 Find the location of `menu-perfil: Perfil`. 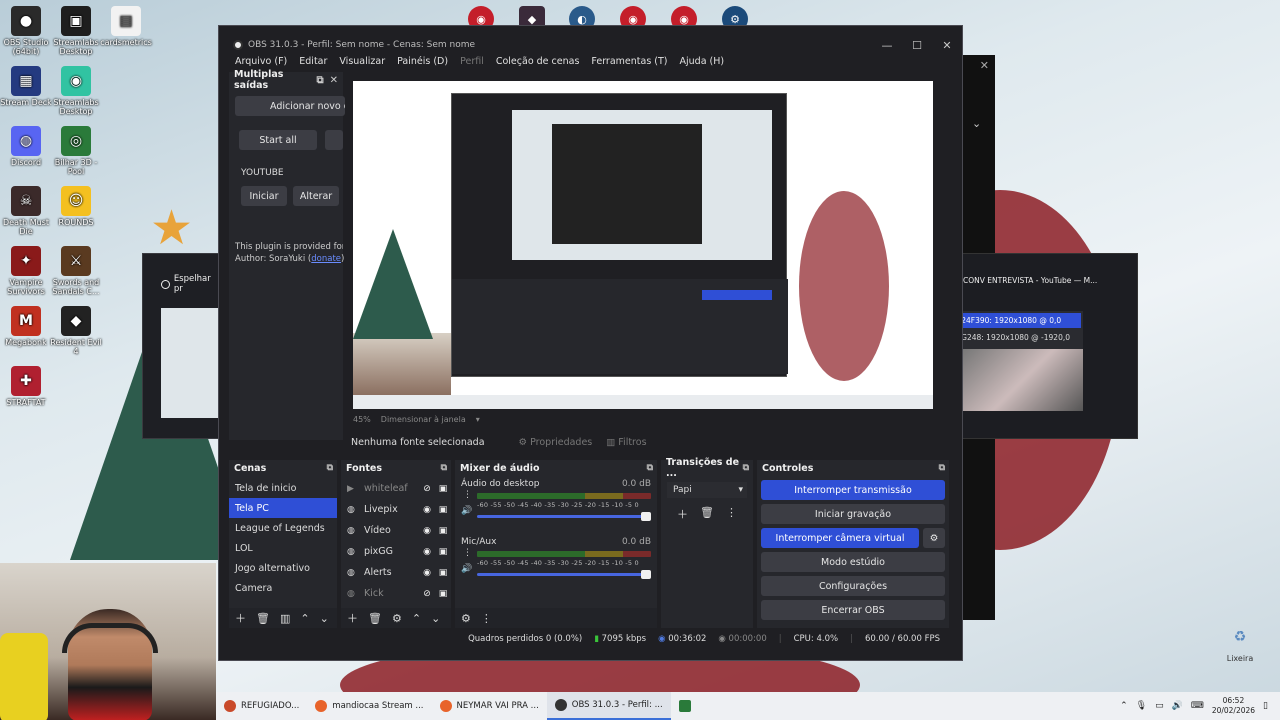

menu-perfil: Perfil is located at coordinates (472, 61).